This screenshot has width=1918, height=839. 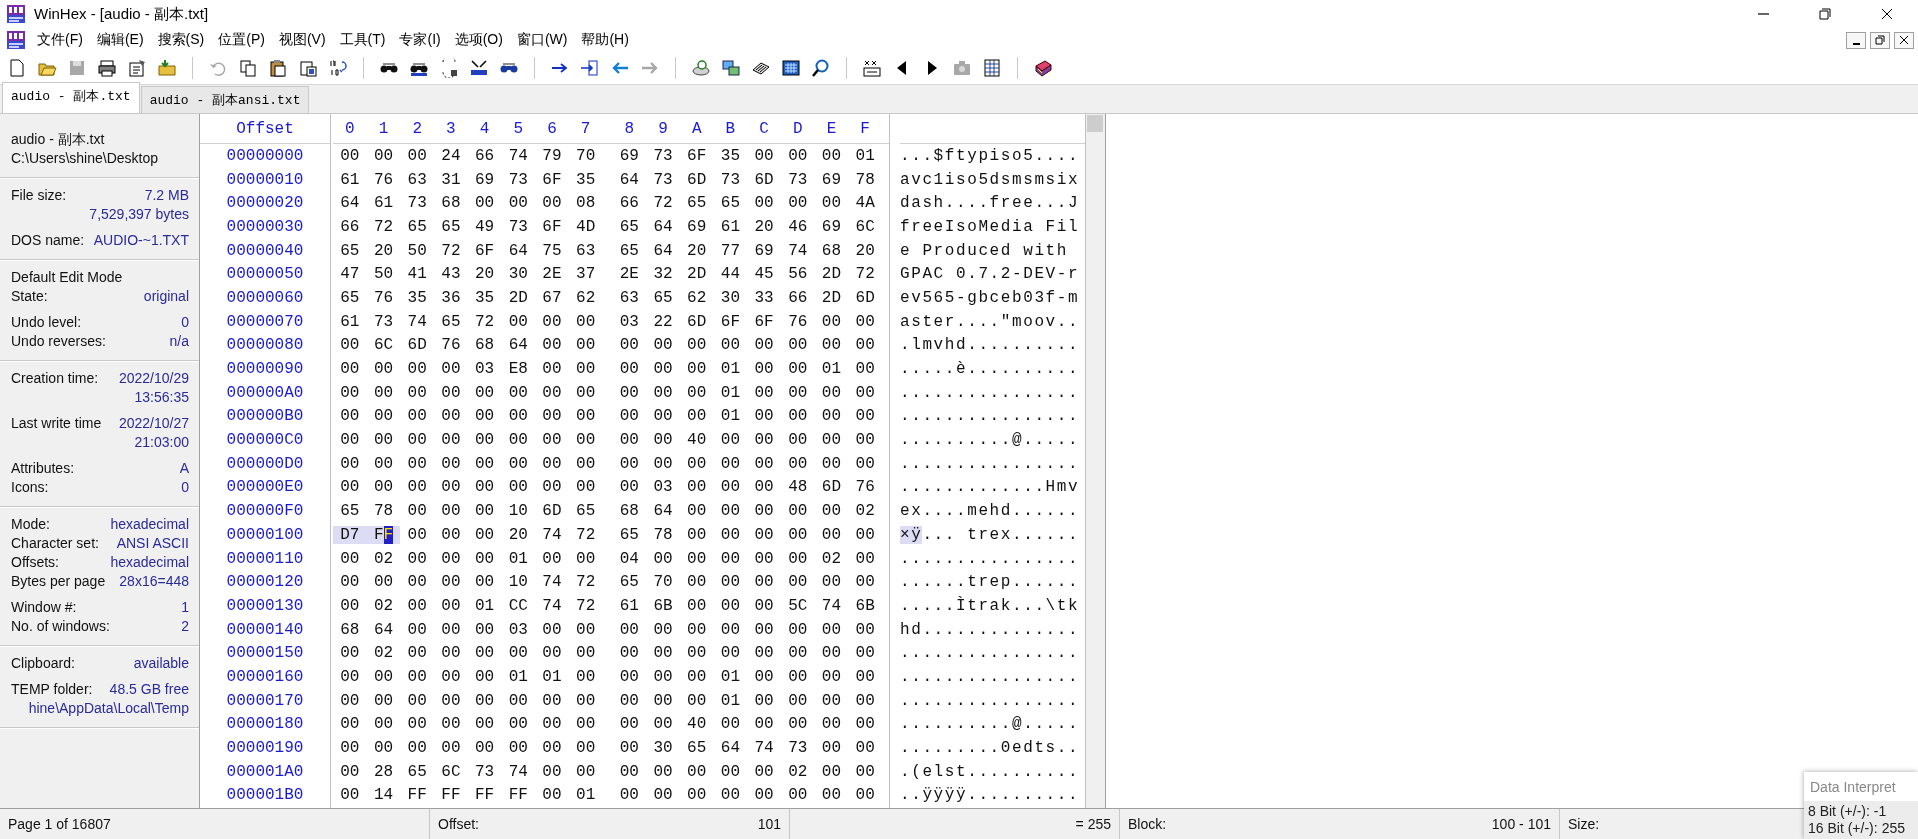 I want to click on hex-byte: 48, so click(x=797, y=487).